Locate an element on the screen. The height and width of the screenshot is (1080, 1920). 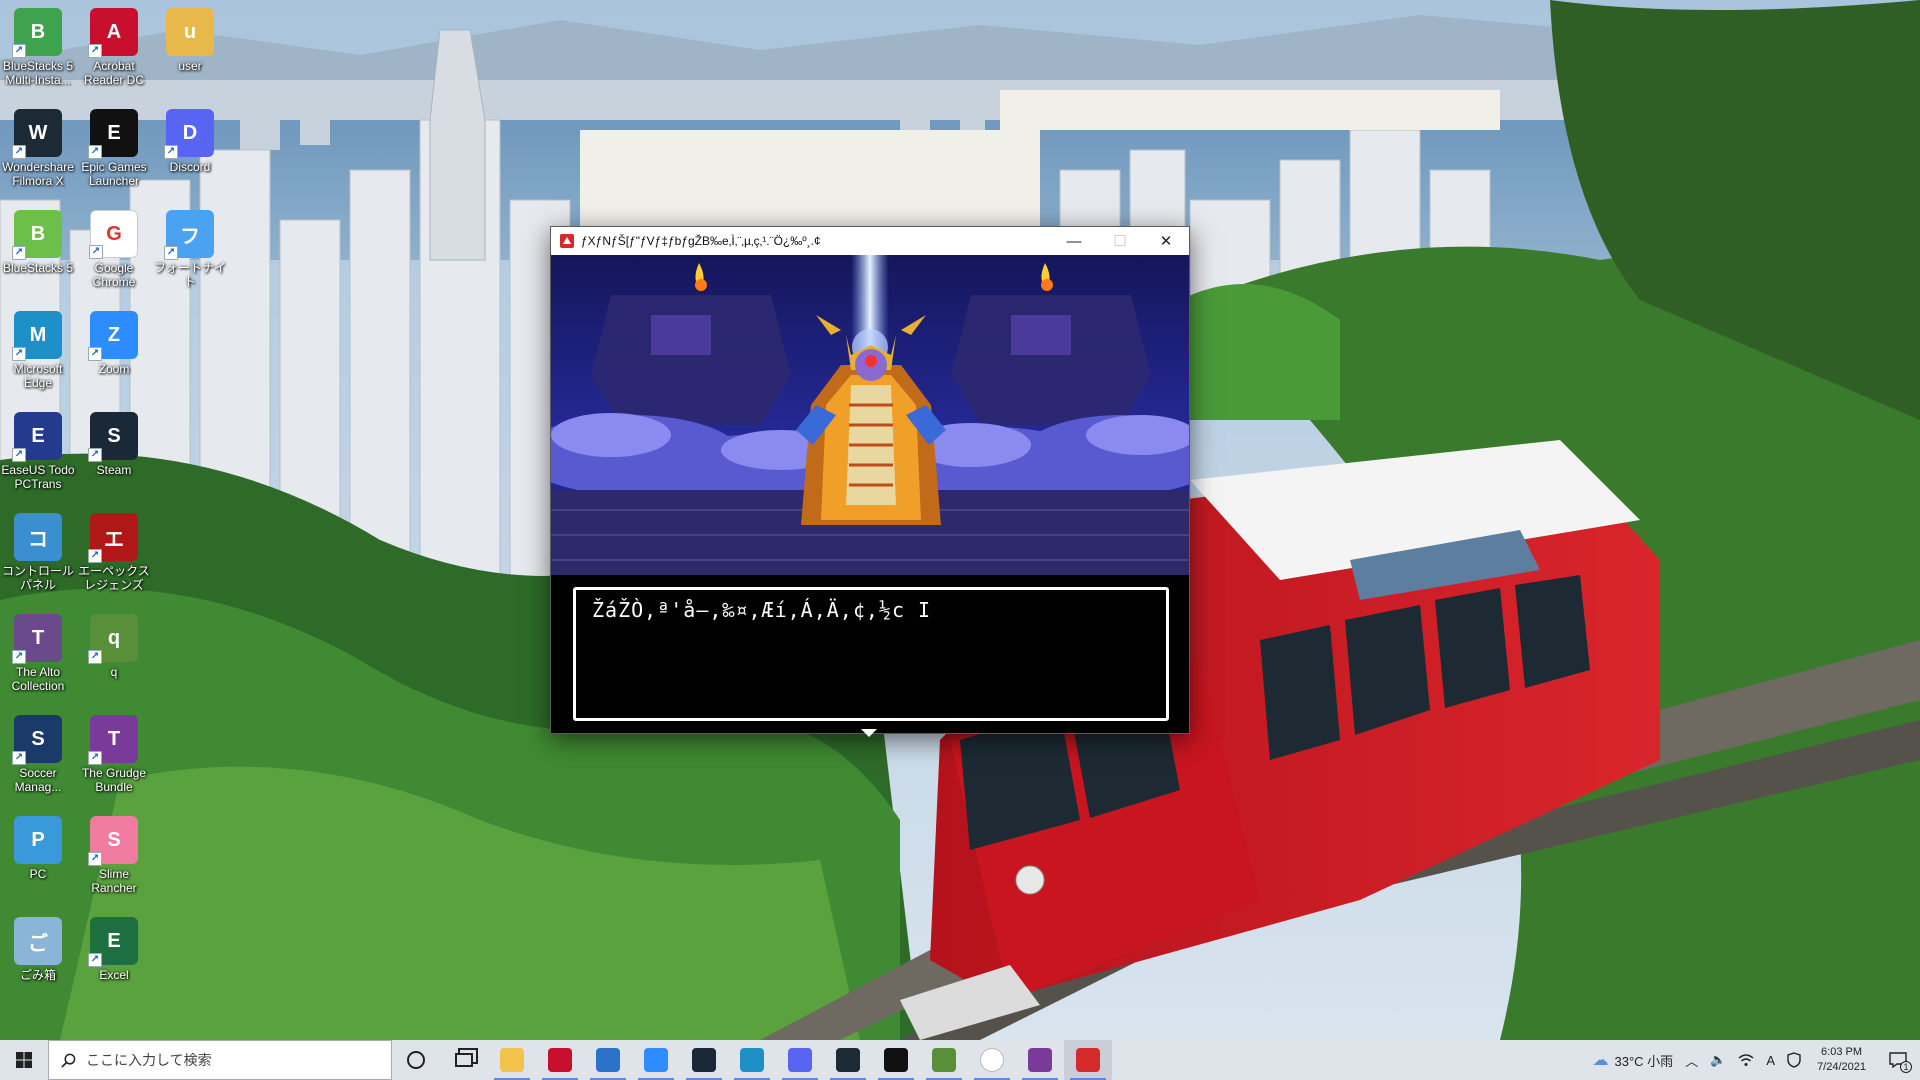
desktop-icon: W ↗ Wondershare Filmora X is located at coordinates (38, 148).